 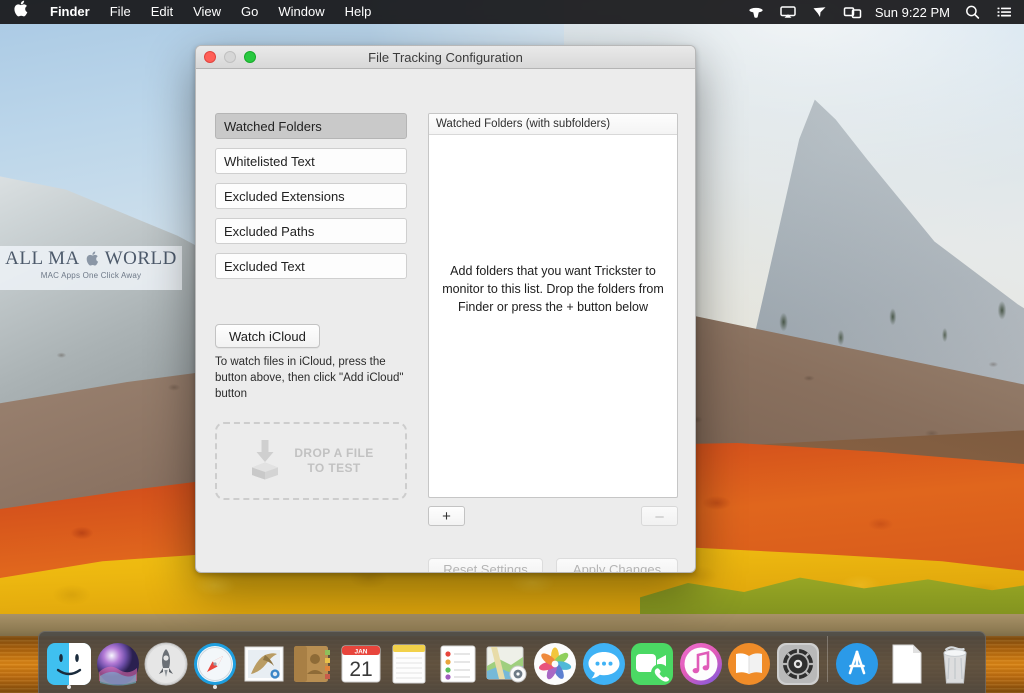 What do you see at coordinates (828, 659) in the screenshot?
I see `dock-divider` at bounding box center [828, 659].